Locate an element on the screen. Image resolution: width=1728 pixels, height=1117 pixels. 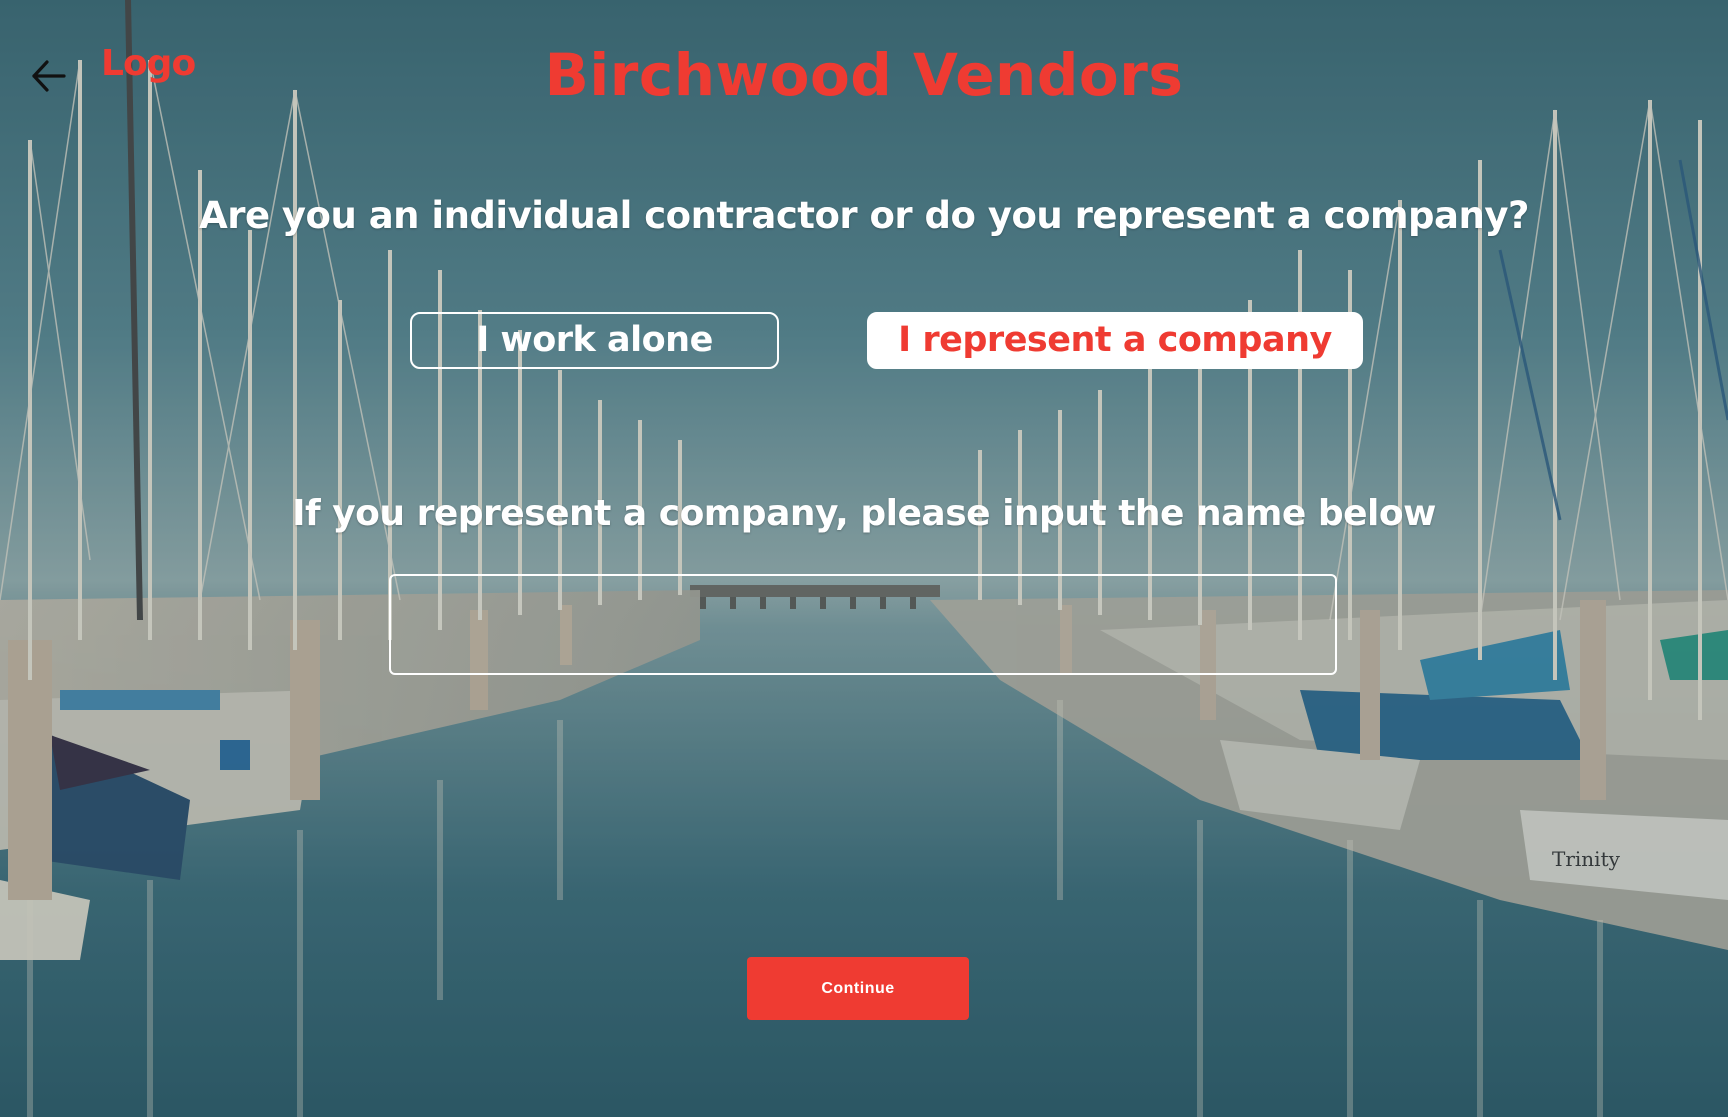
represent-company-option-button: I represent a company is located at coordinates (1115, 340).